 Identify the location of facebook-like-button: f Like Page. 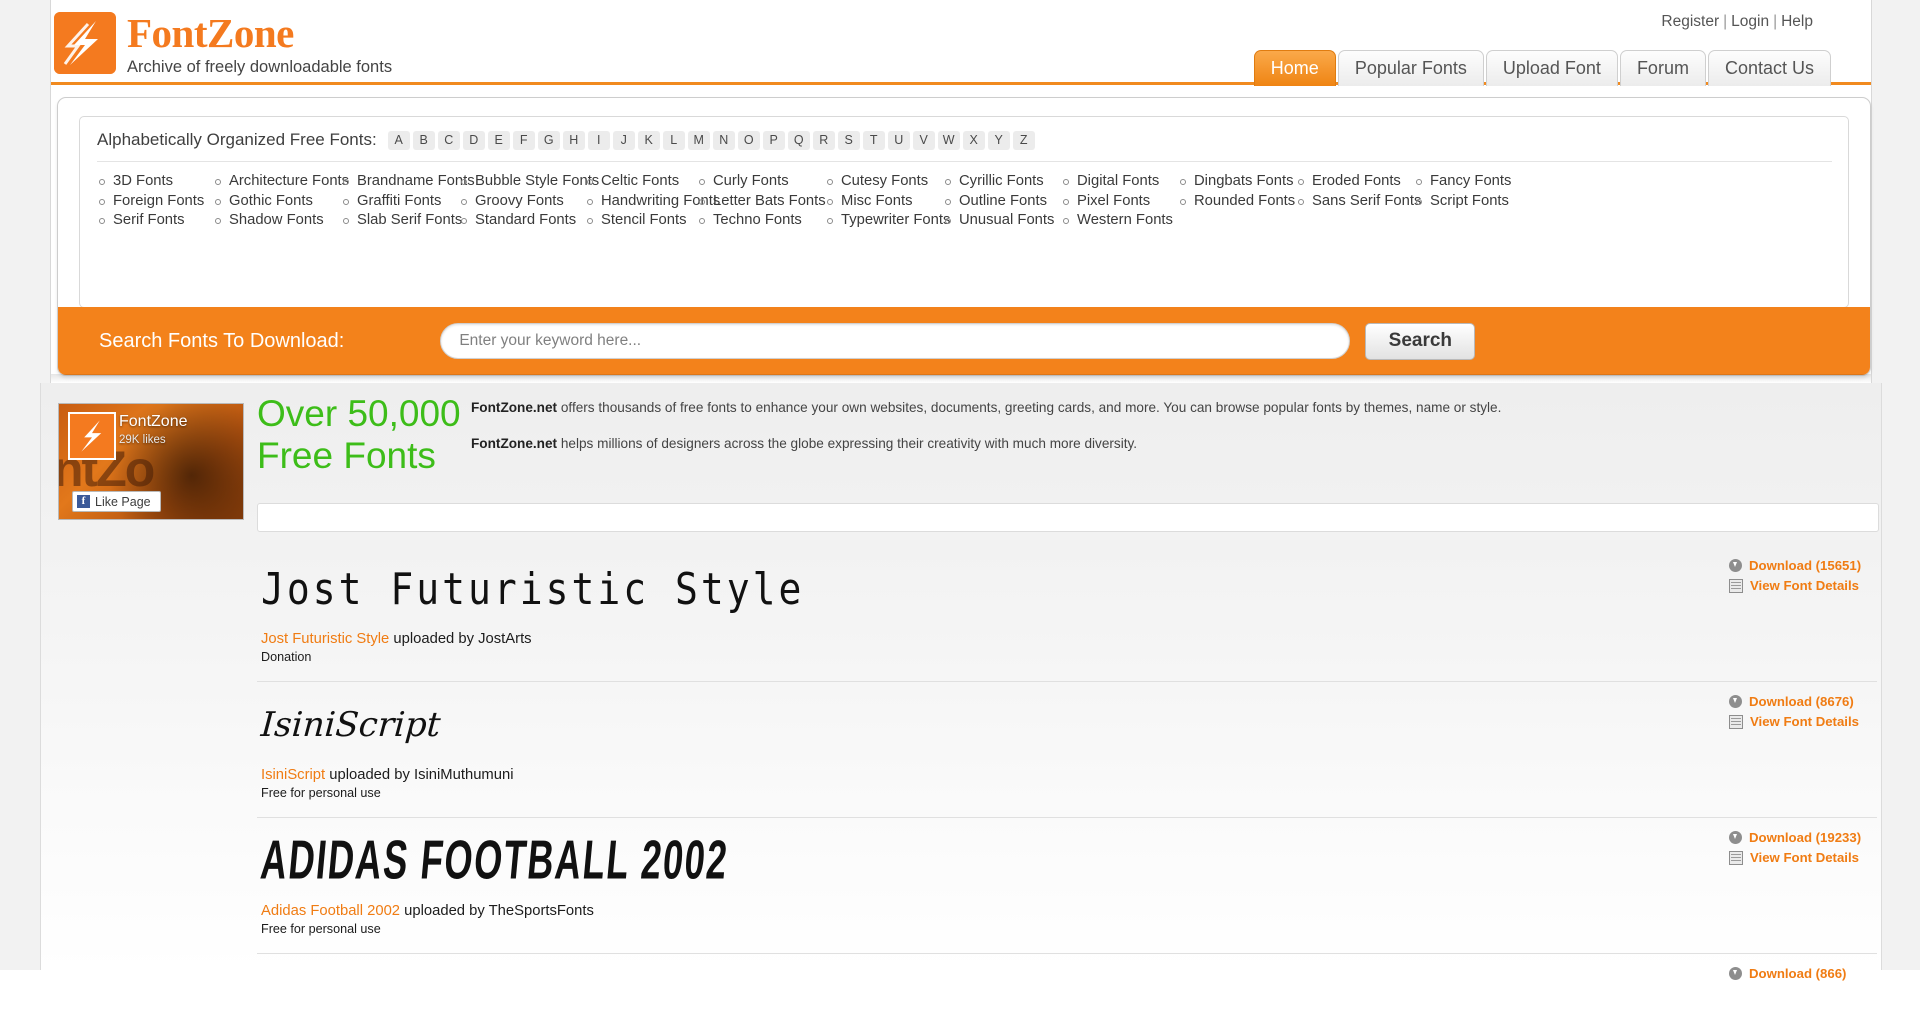
(116, 501).